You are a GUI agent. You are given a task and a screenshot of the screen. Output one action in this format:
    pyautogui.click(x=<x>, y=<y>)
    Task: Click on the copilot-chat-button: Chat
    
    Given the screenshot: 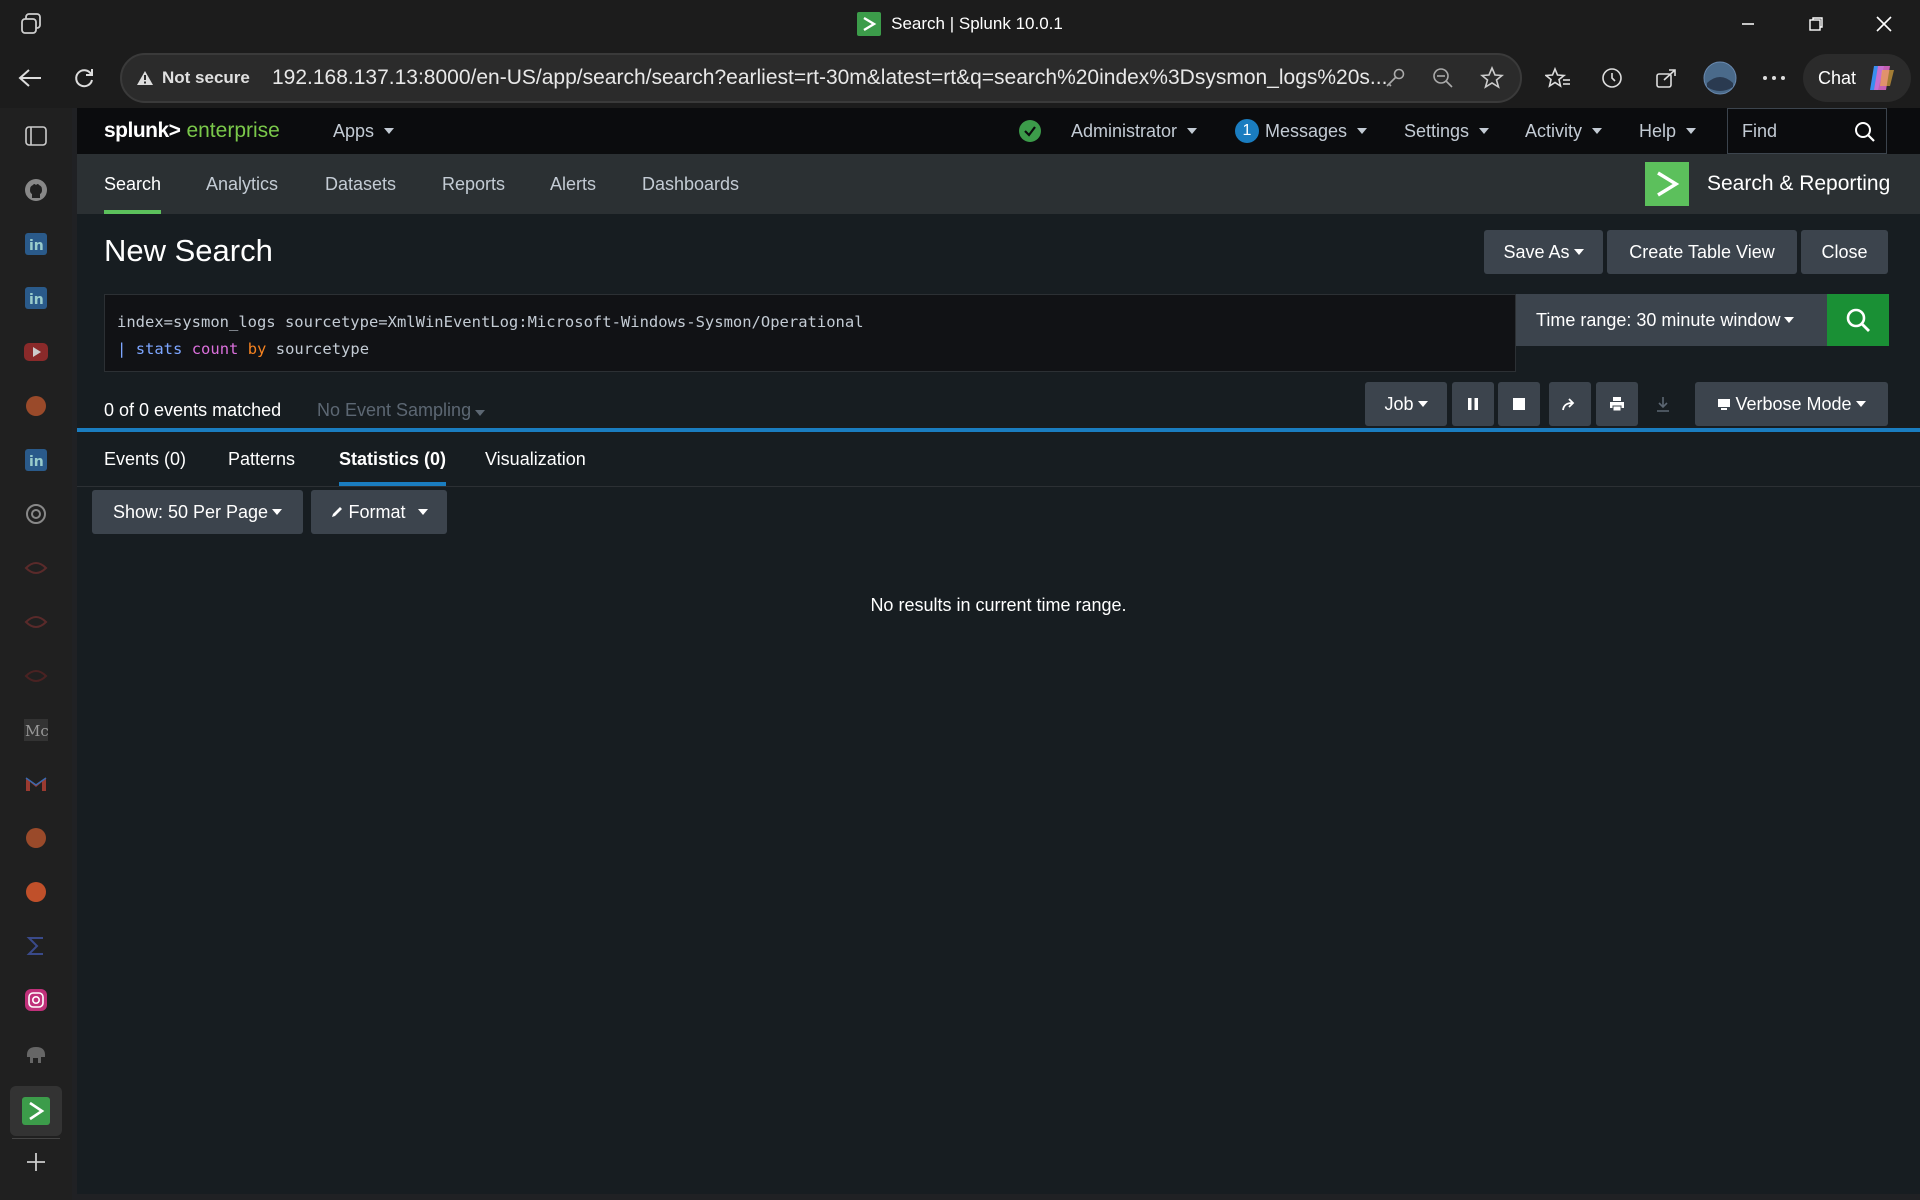 What is the action you would take?
    pyautogui.click(x=1857, y=78)
    